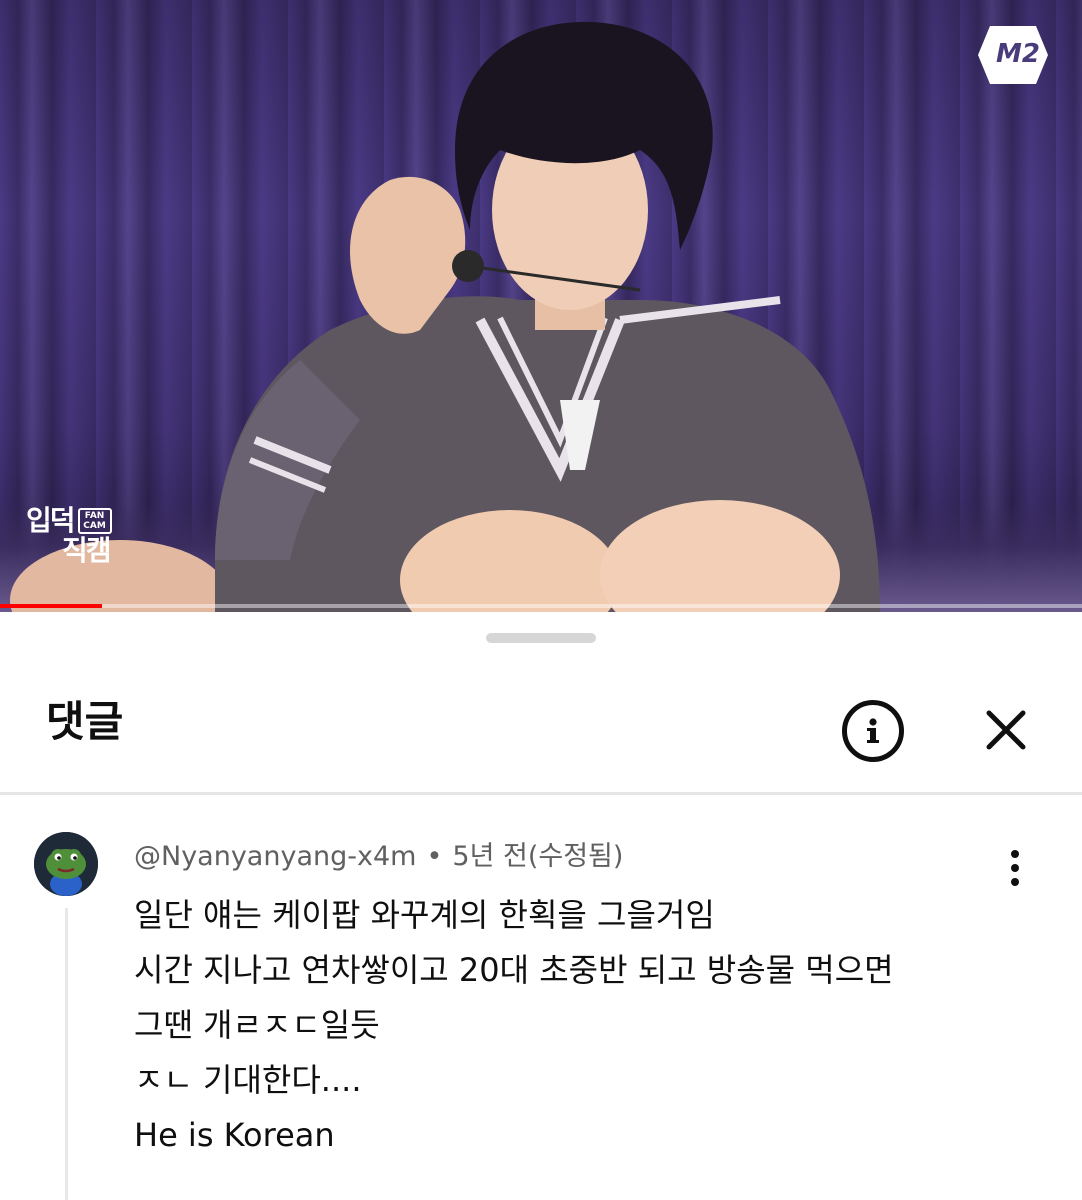 The height and width of the screenshot is (1200, 1082). I want to click on fancam-logo: 입덕 FAN CAM 직캠, so click(69, 536).